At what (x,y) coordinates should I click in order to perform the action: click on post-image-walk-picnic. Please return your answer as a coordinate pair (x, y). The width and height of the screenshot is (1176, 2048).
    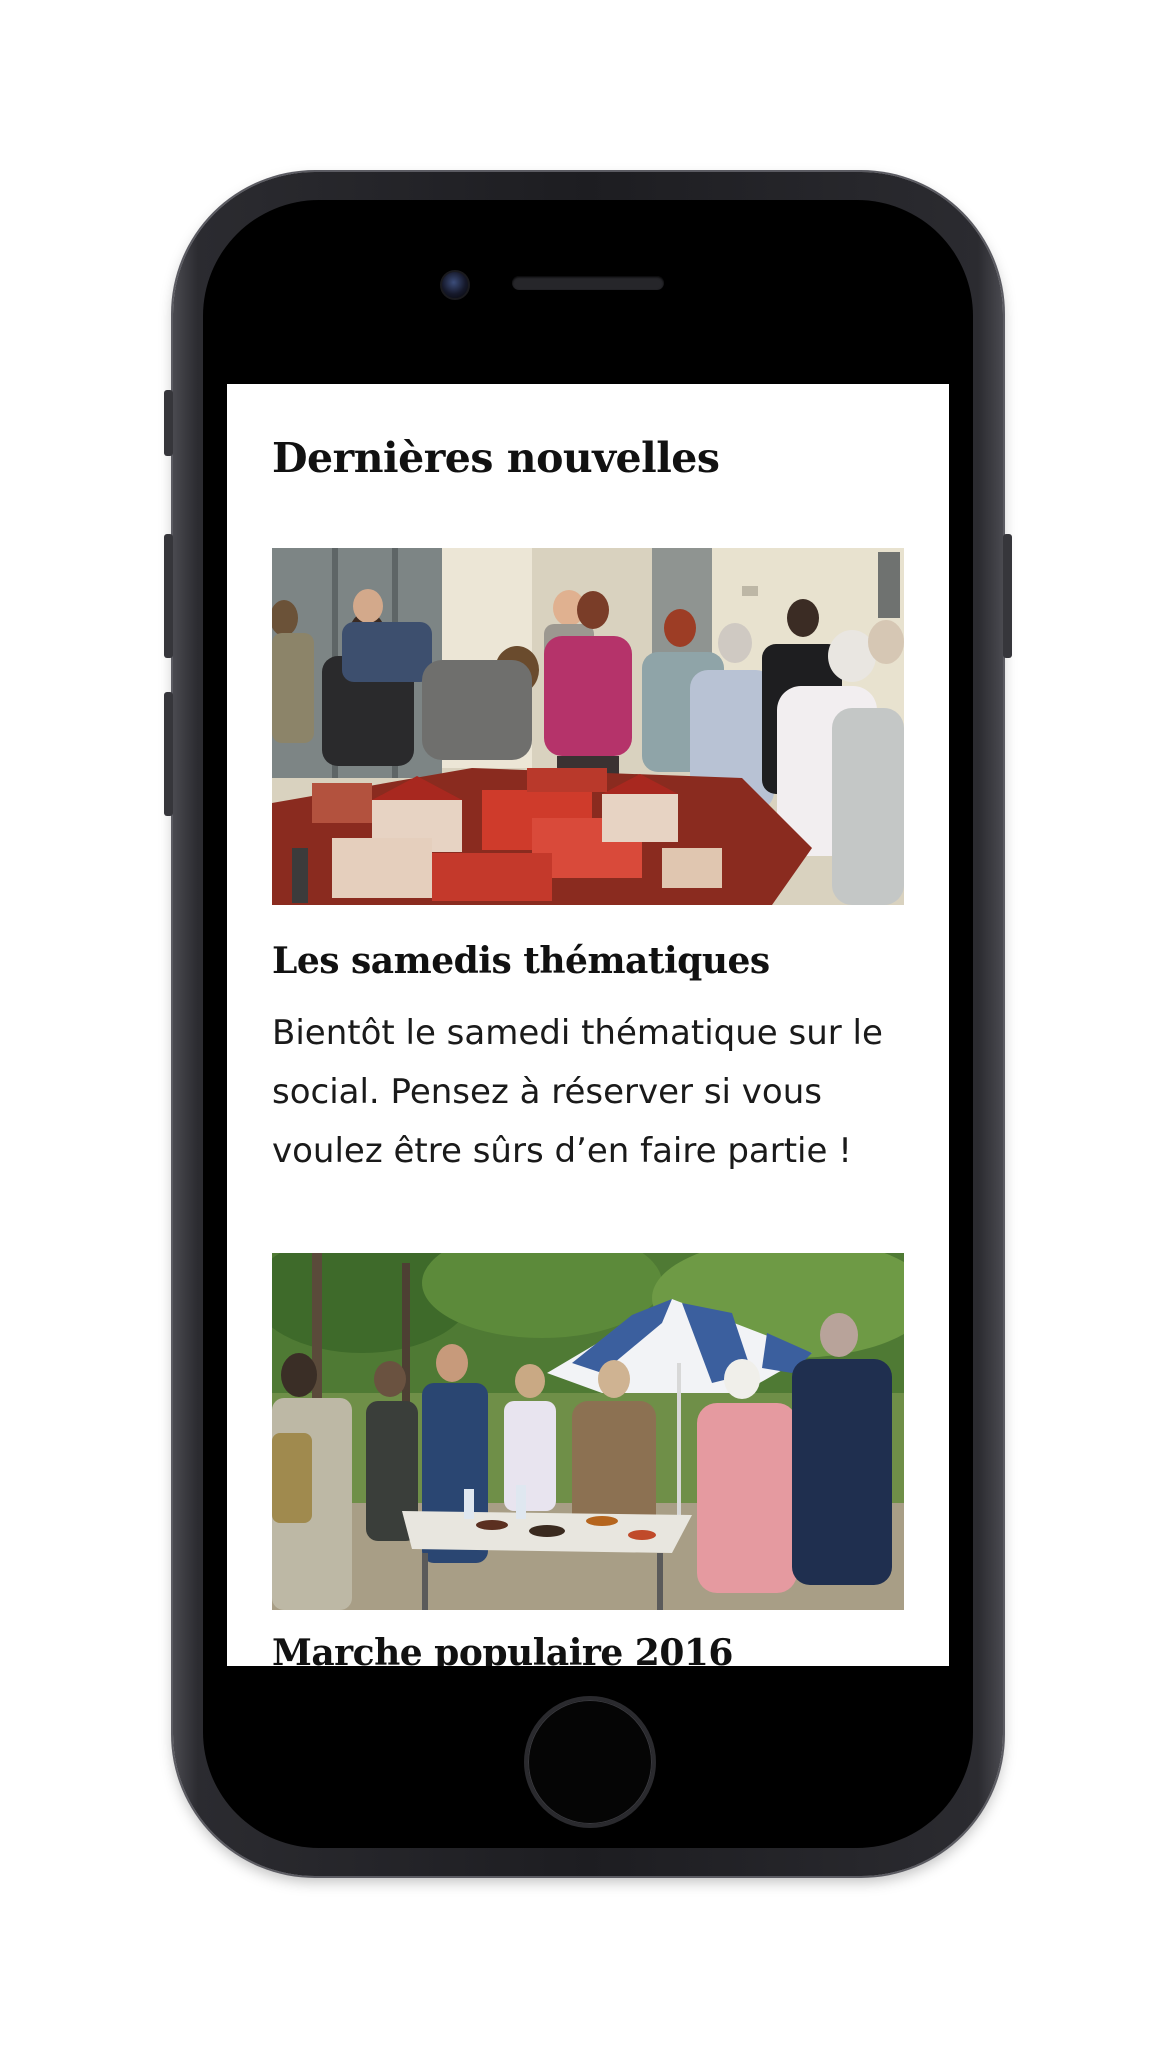
    Looking at the image, I should click on (588, 1431).